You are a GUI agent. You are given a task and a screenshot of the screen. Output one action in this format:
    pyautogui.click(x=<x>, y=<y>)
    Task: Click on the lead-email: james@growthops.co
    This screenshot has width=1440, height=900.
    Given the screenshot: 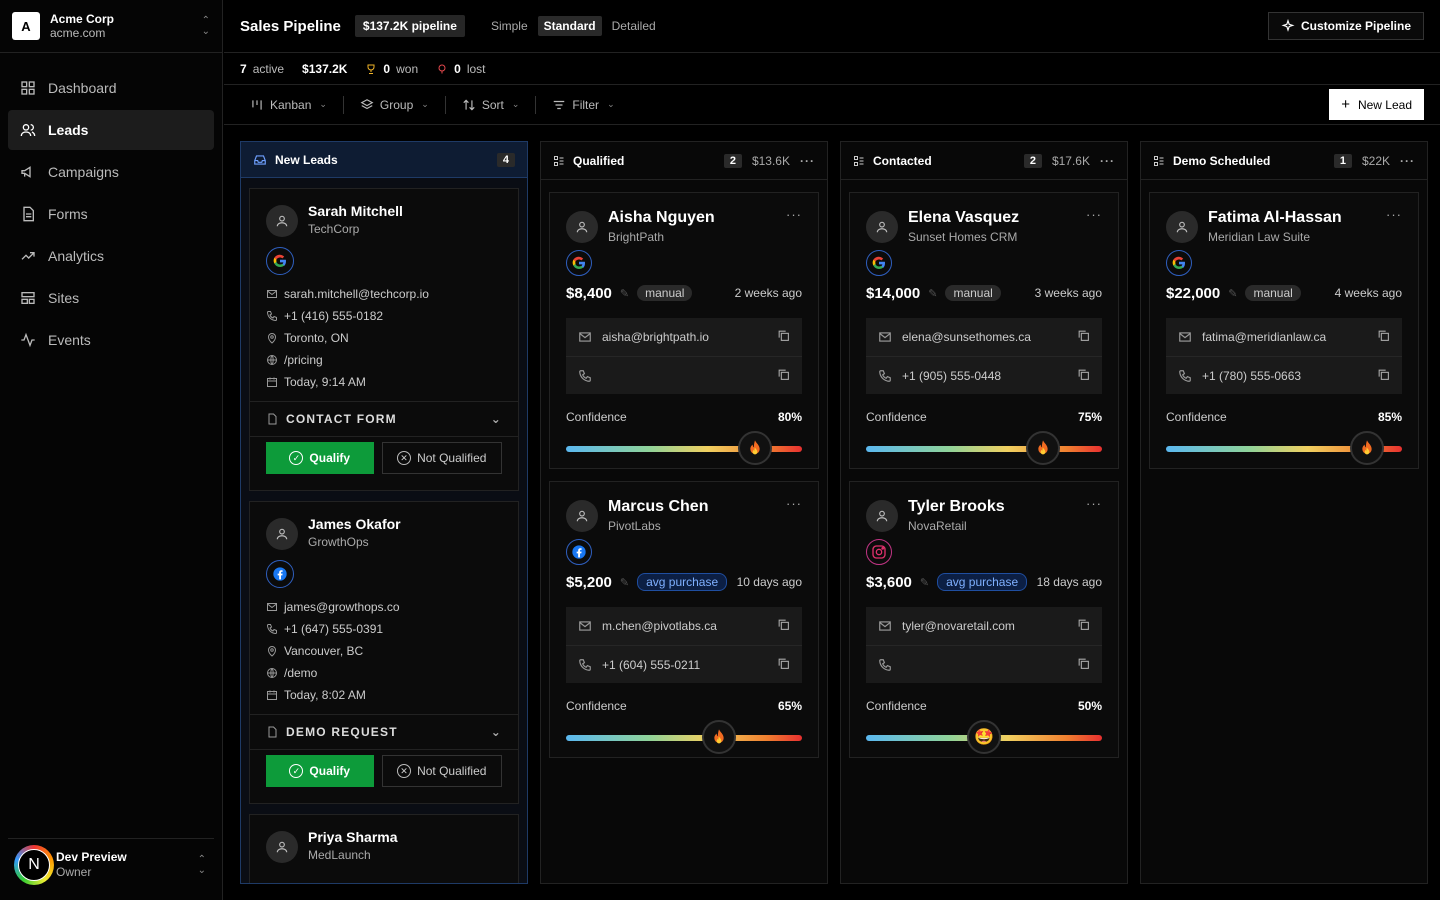 What is the action you would take?
    pyautogui.click(x=384, y=607)
    